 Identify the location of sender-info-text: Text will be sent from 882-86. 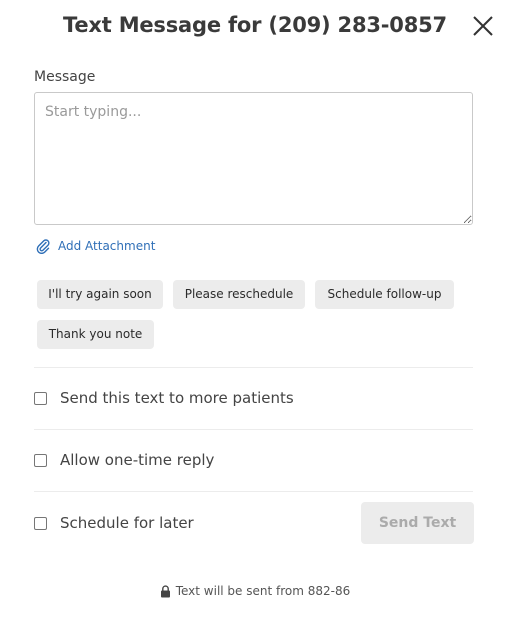
(263, 591).